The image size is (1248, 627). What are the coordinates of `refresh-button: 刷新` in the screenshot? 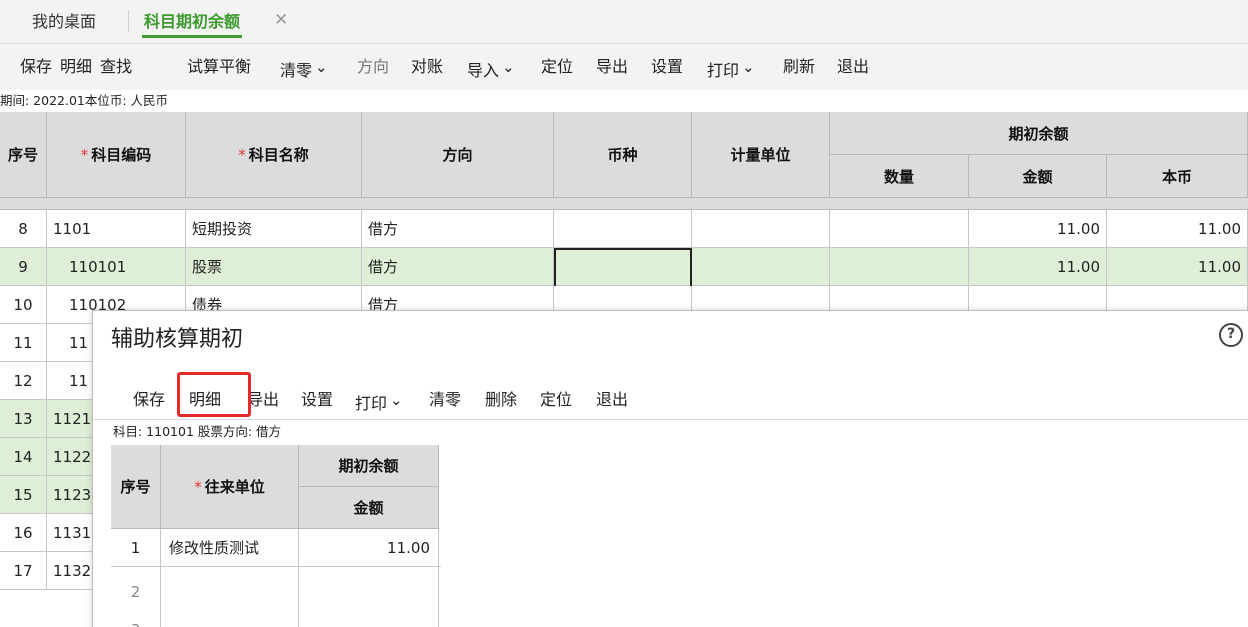 It's located at (799, 67).